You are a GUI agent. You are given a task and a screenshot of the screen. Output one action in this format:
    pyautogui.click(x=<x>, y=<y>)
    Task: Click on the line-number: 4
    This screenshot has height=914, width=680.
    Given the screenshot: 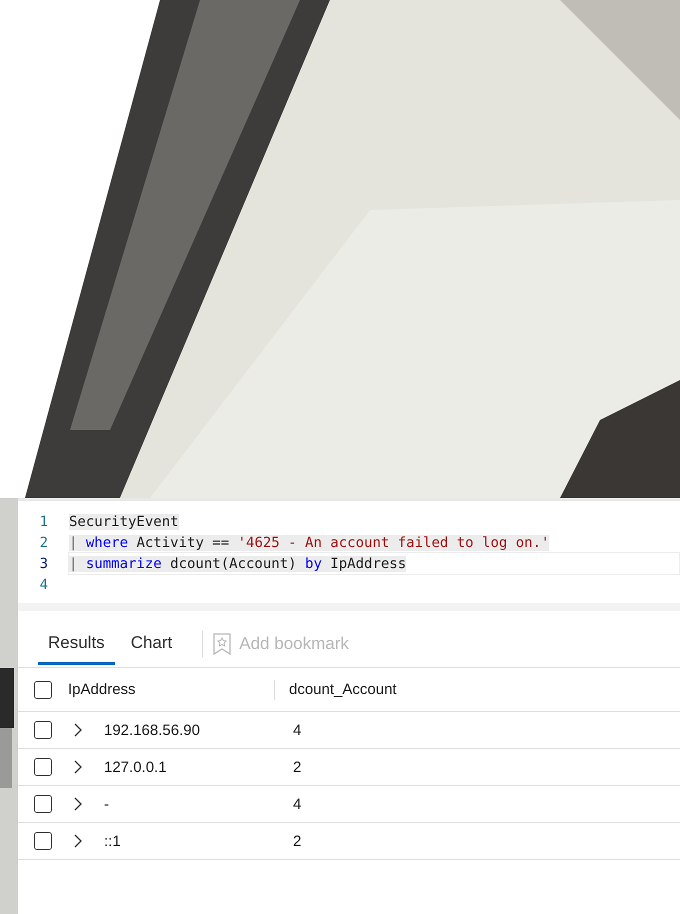 What is the action you would take?
    pyautogui.click(x=43, y=584)
    